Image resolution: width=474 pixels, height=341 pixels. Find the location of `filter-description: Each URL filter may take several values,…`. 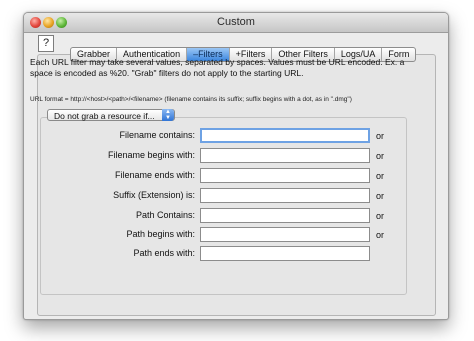

filter-description: Each URL filter may take several values,… is located at coordinates (217, 67).